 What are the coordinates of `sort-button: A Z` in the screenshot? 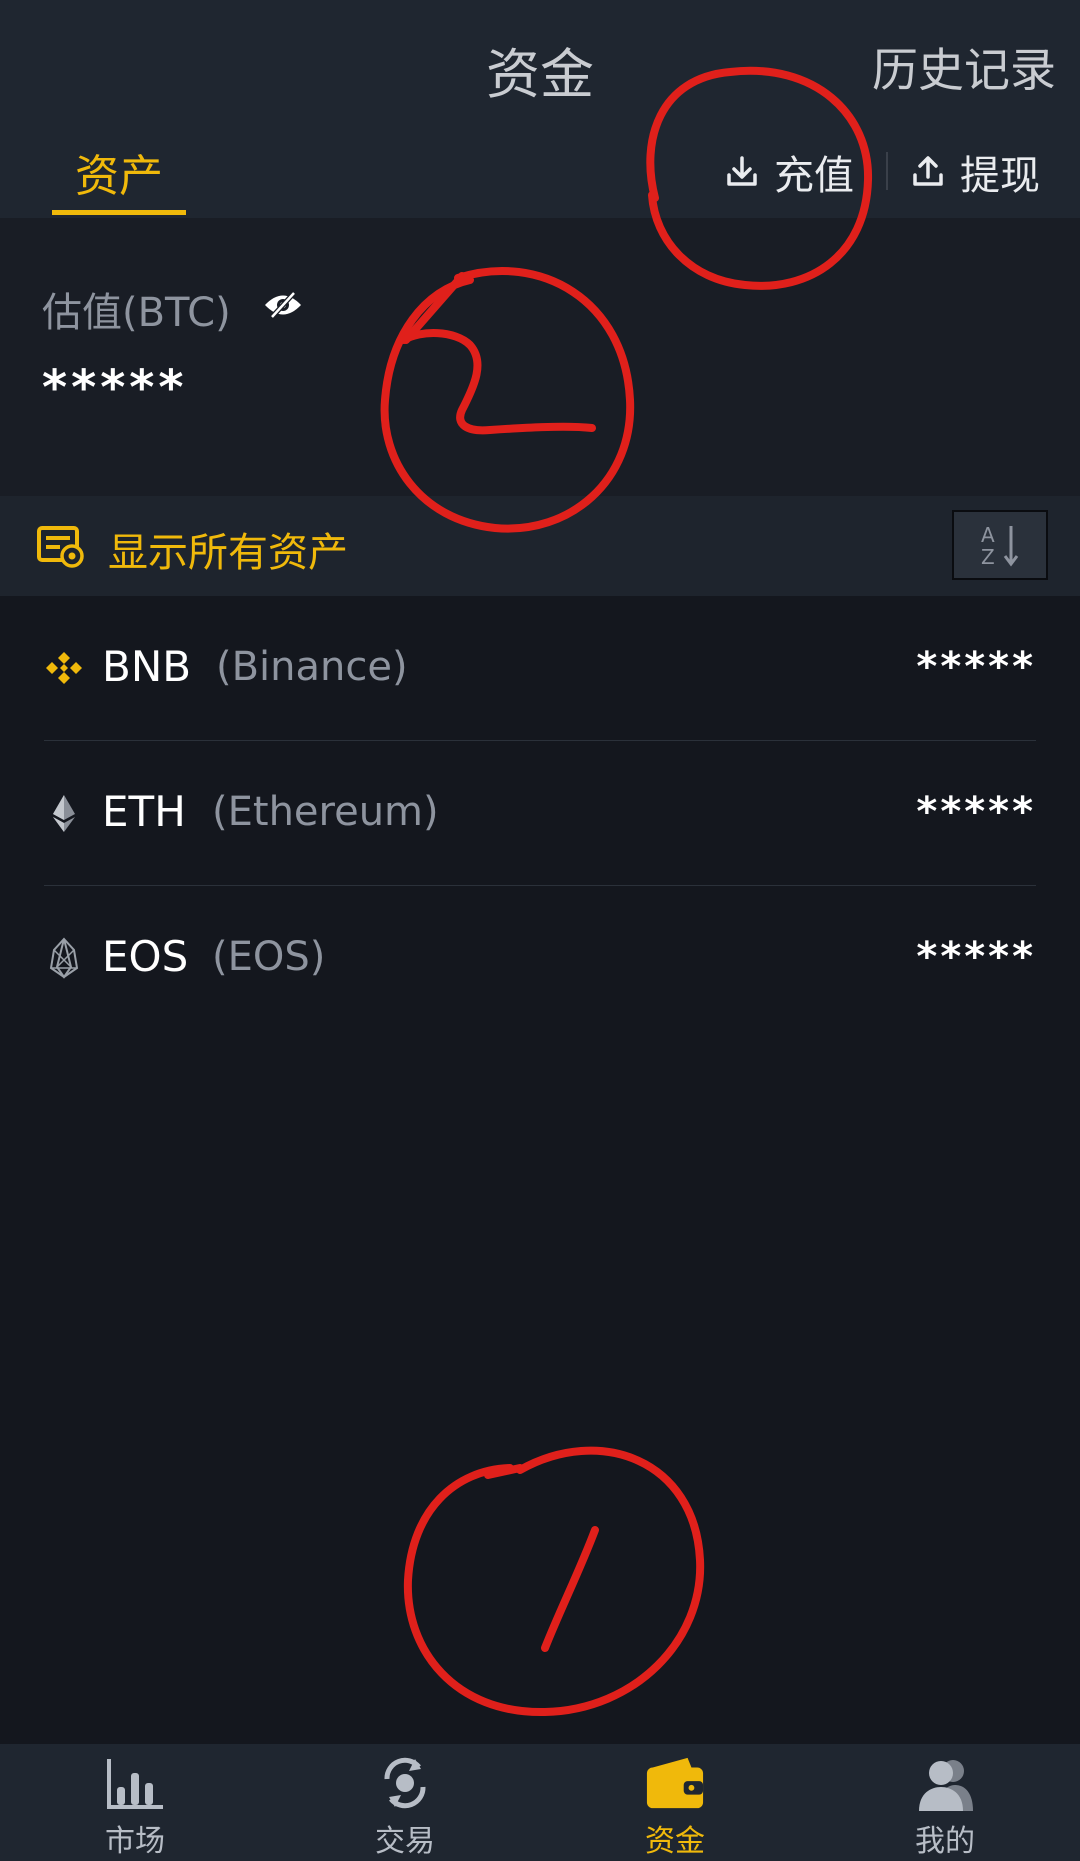 It's located at (1000, 545).